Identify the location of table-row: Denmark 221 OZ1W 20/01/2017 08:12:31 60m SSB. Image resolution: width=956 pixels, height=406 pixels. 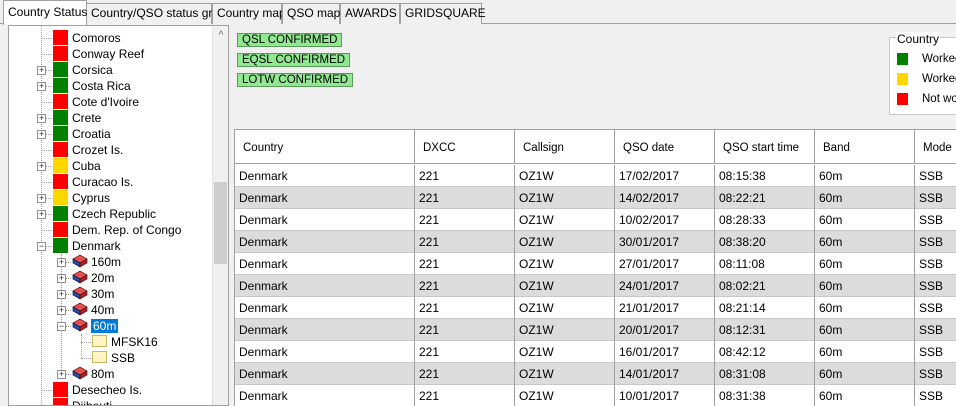
(595, 330).